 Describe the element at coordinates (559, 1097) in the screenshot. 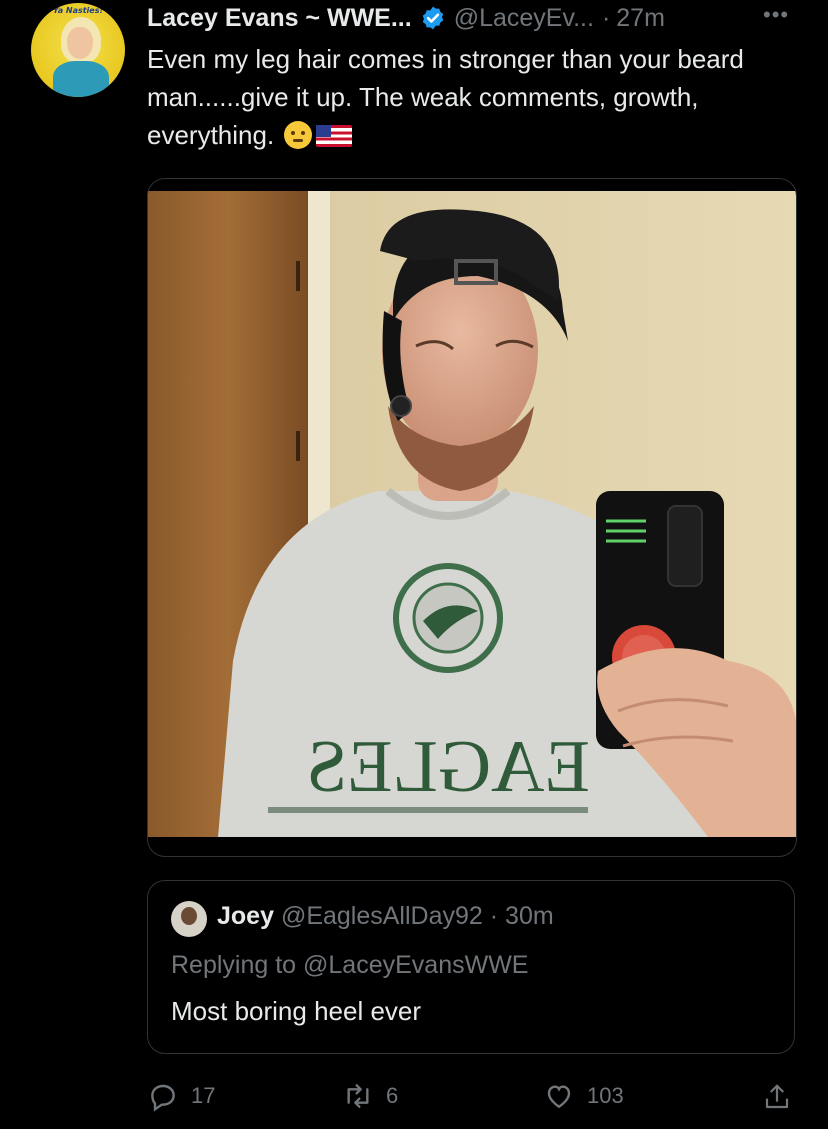

I see `heart-icon` at that location.